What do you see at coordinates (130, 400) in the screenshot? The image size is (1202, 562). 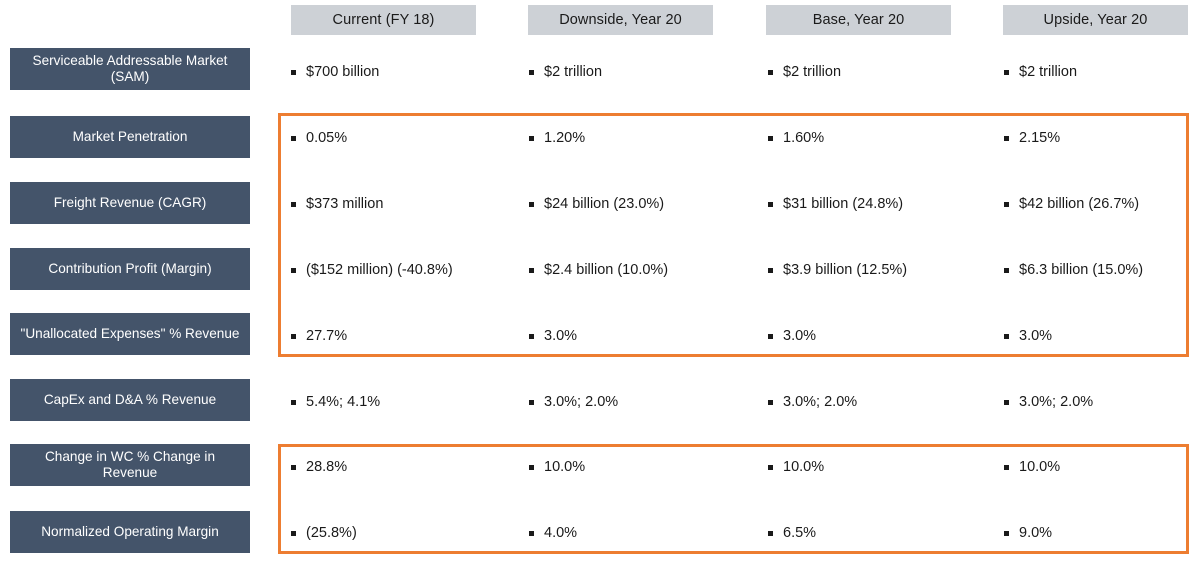 I see `row-label-capex-and-da: CapEx and D&A % Revenue` at bounding box center [130, 400].